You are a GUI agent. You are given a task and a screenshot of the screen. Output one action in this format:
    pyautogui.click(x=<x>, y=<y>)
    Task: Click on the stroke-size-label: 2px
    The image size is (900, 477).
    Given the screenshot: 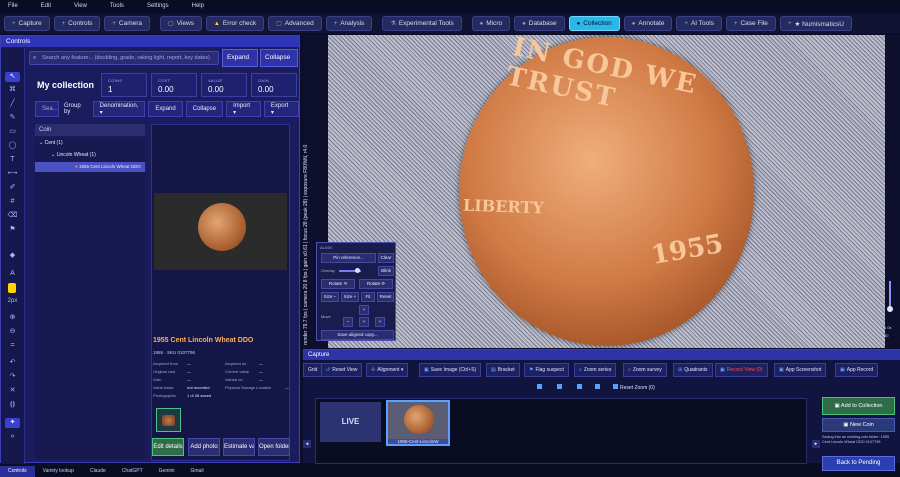 What is the action you would take?
    pyautogui.click(x=12, y=301)
    